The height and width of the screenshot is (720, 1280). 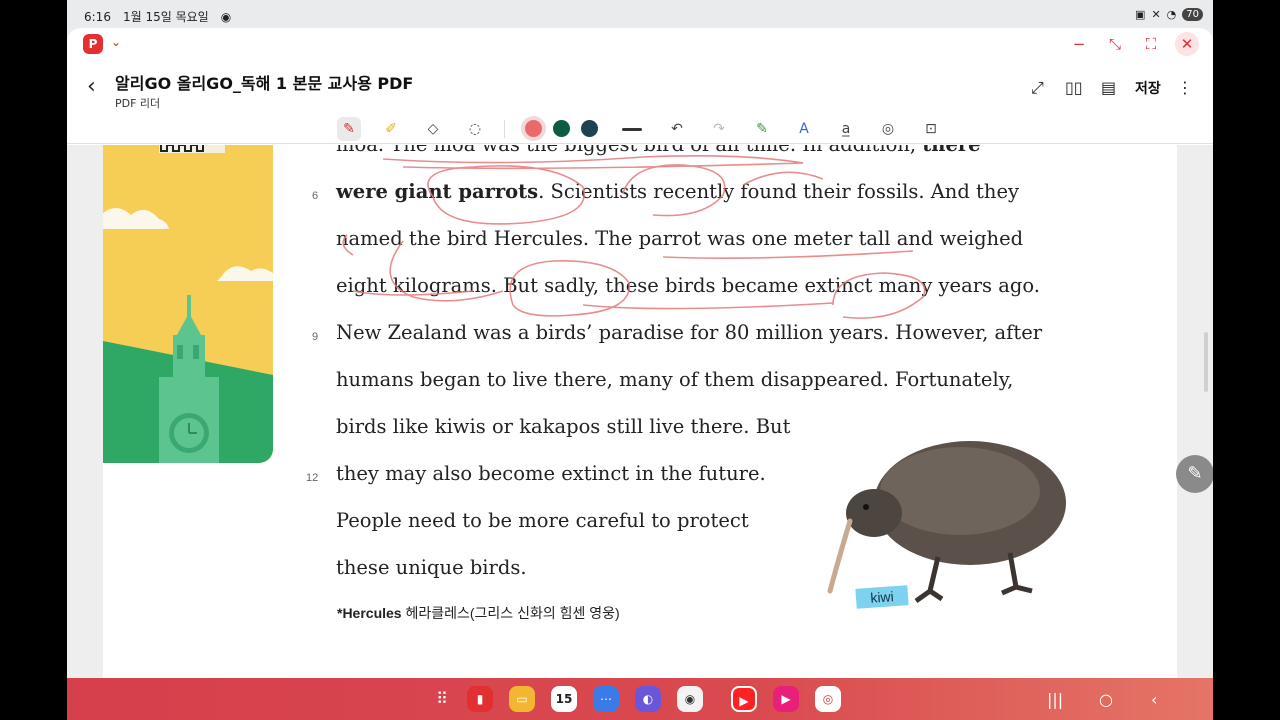 What do you see at coordinates (882, 597) in the screenshot?
I see `kiwi-label: kiwi` at bounding box center [882, 597].